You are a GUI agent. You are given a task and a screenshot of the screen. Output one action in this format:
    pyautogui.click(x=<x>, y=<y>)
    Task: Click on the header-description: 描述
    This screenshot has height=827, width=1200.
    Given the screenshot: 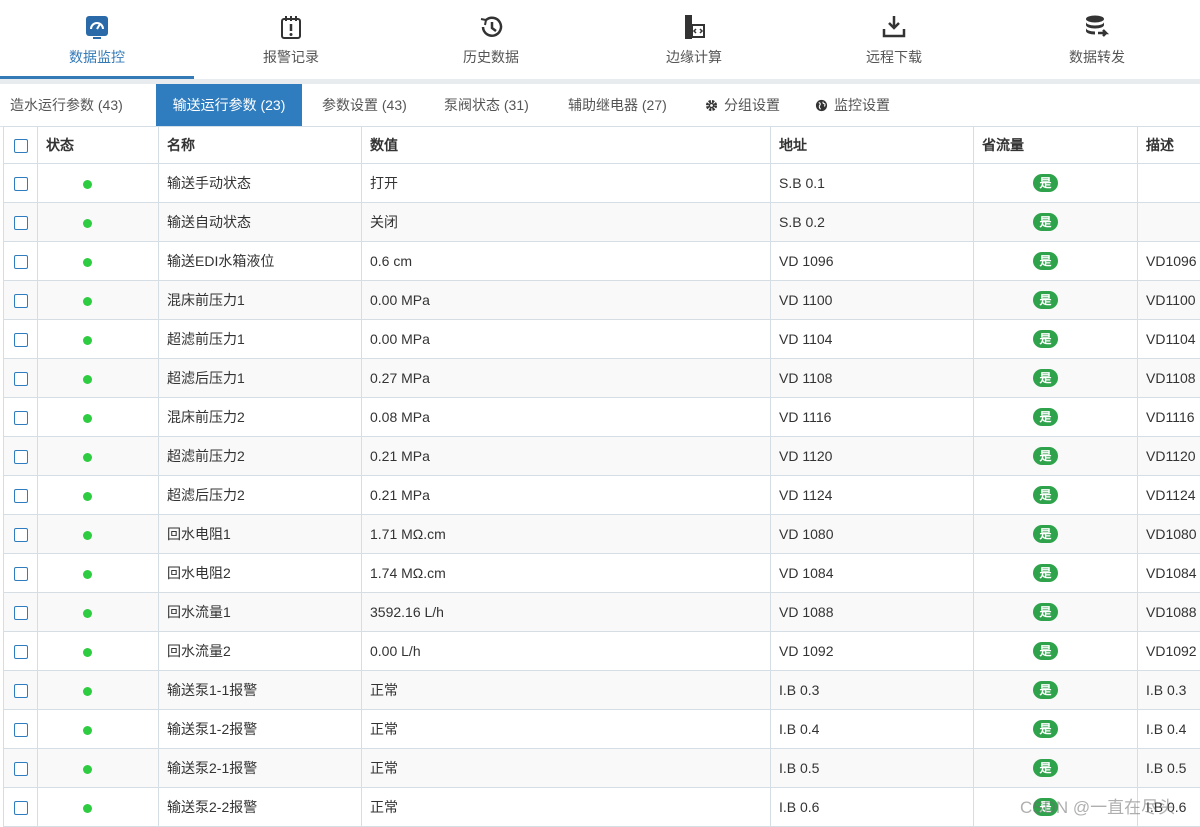 What is the action you would take?
    pyautogui.click(x=1169, y=145)
    